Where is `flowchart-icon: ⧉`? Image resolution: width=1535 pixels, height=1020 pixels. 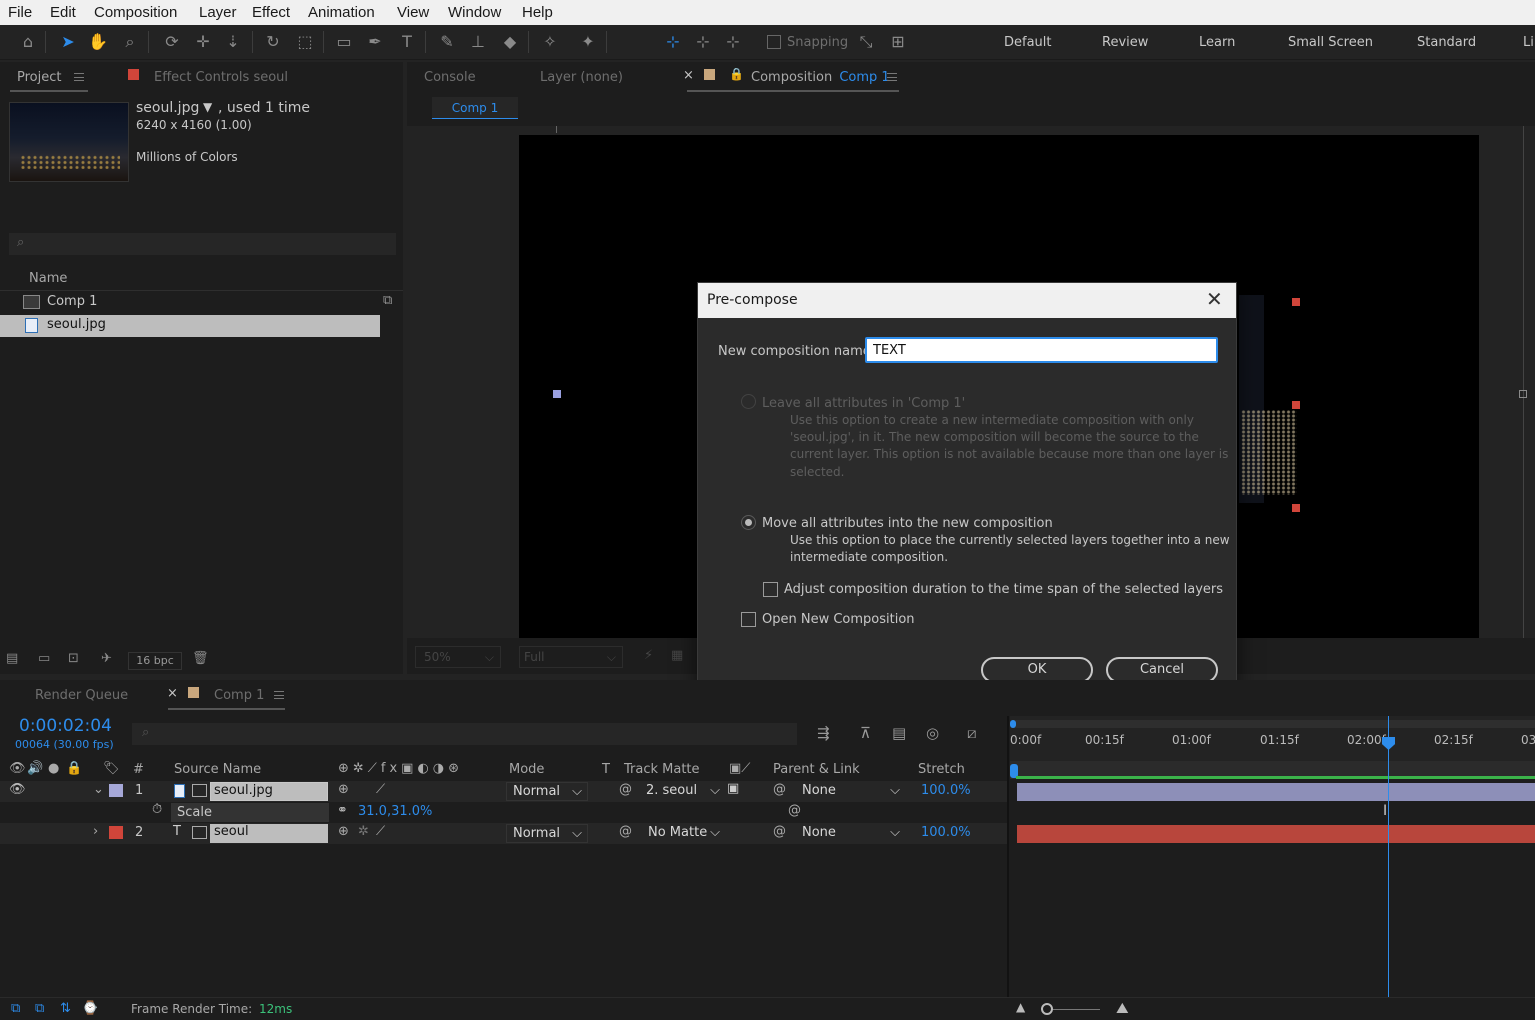 flowchart-icon: ⧉ is located at coordinates (387, 300).